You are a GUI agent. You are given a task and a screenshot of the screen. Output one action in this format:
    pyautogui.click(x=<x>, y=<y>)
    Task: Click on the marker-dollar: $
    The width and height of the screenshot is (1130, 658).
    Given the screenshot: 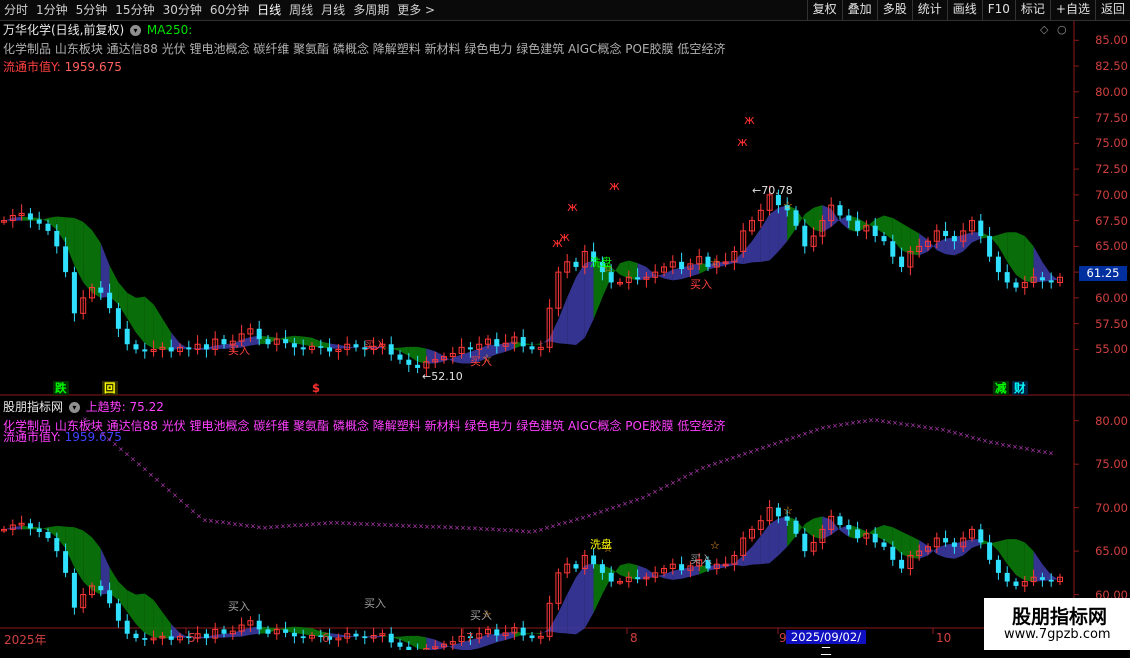 What is the action you would take?
    pyautogui.click(x=316, y=388)
    